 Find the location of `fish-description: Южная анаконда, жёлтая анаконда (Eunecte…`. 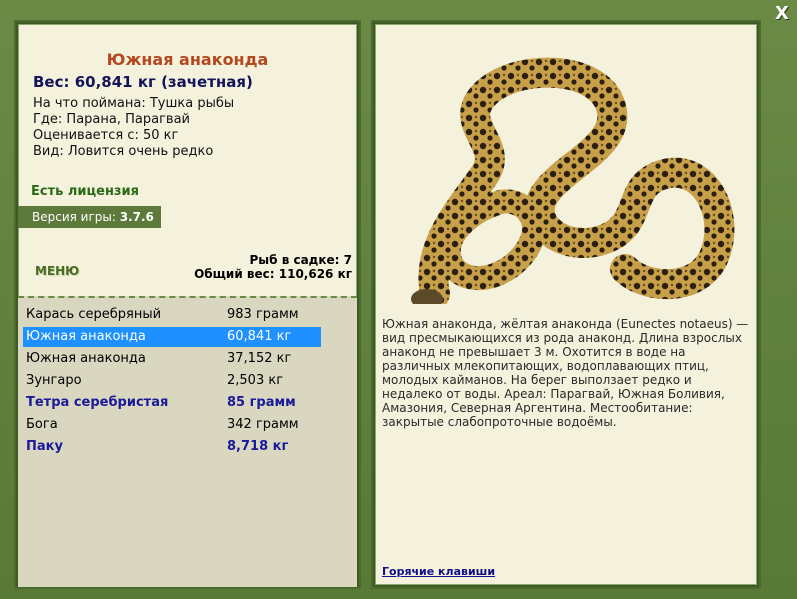

fish-description: Южная анаконда, жёлтая анаконда (Eunecte… is located at coordinates (565, 373).